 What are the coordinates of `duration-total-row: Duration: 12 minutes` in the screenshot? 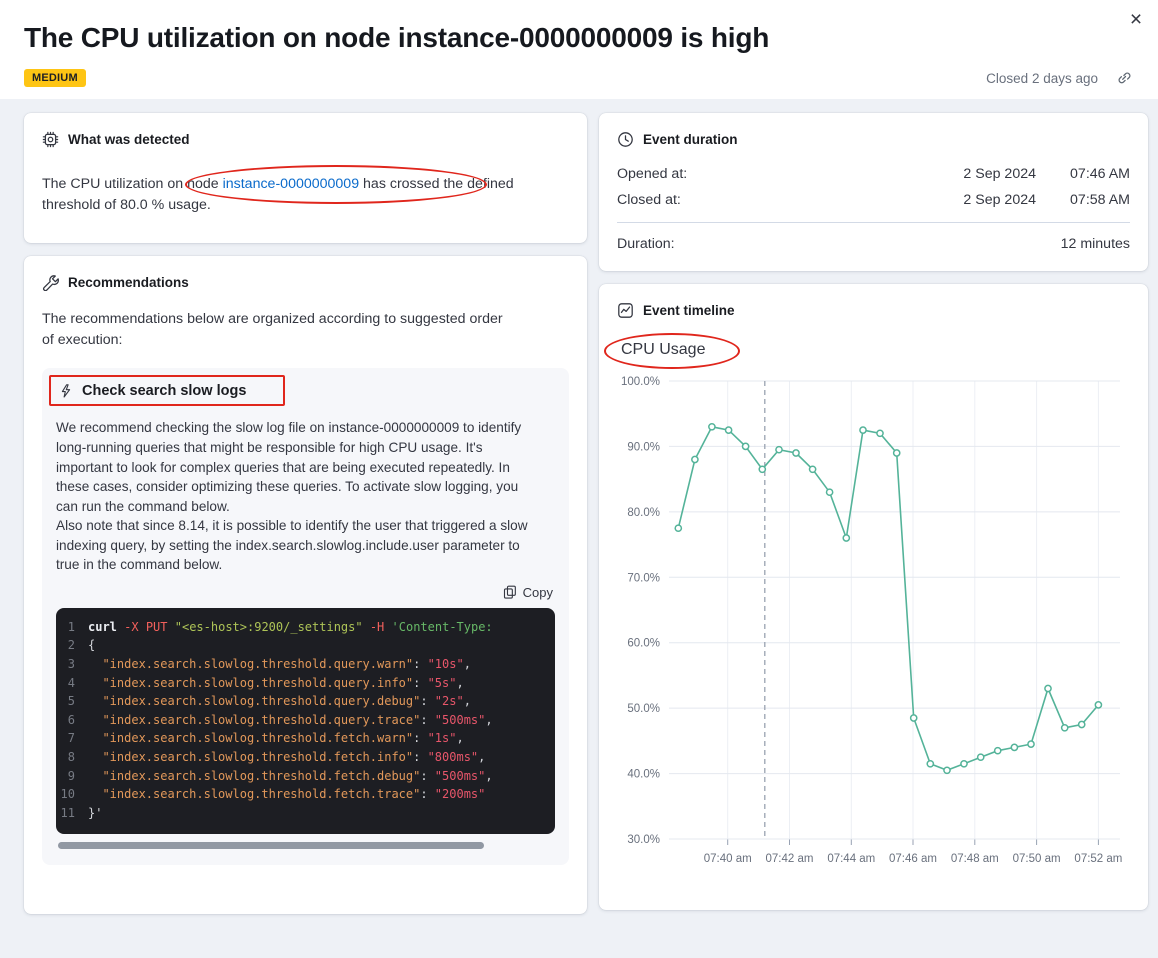 It's located at (873, 238).